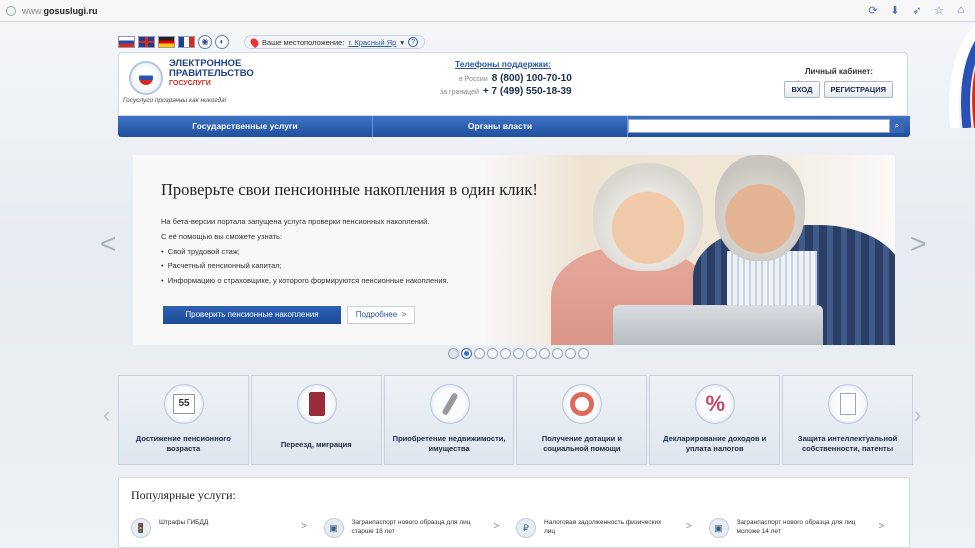  I want to click on phone-russia-number: 8 (800) 100-70-10, so click(531, 78).